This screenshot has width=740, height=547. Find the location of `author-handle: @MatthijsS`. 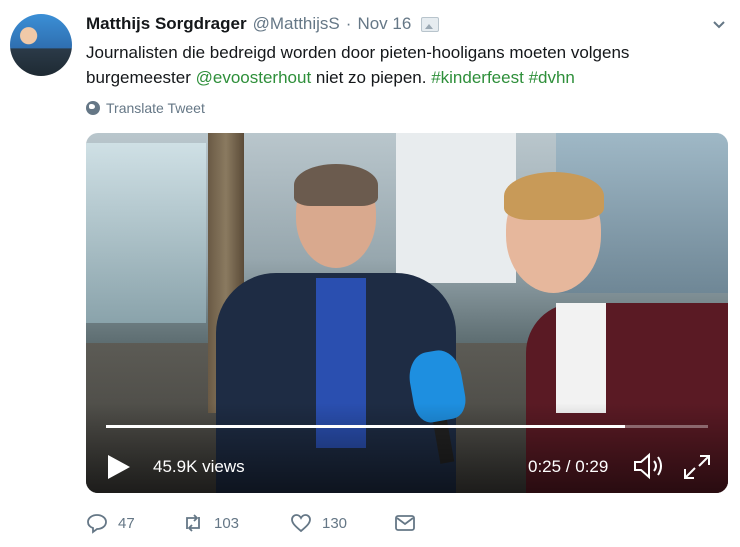

author-handle: @MatthijsS is located at coordinates (296, 24).